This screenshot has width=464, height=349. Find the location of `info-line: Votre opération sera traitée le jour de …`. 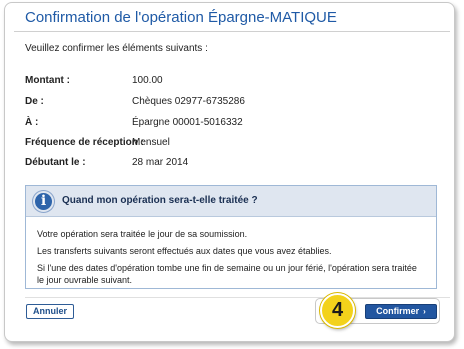

info-line: Votre opération sera traitée le jour de … is located at coordinates (142, 234).